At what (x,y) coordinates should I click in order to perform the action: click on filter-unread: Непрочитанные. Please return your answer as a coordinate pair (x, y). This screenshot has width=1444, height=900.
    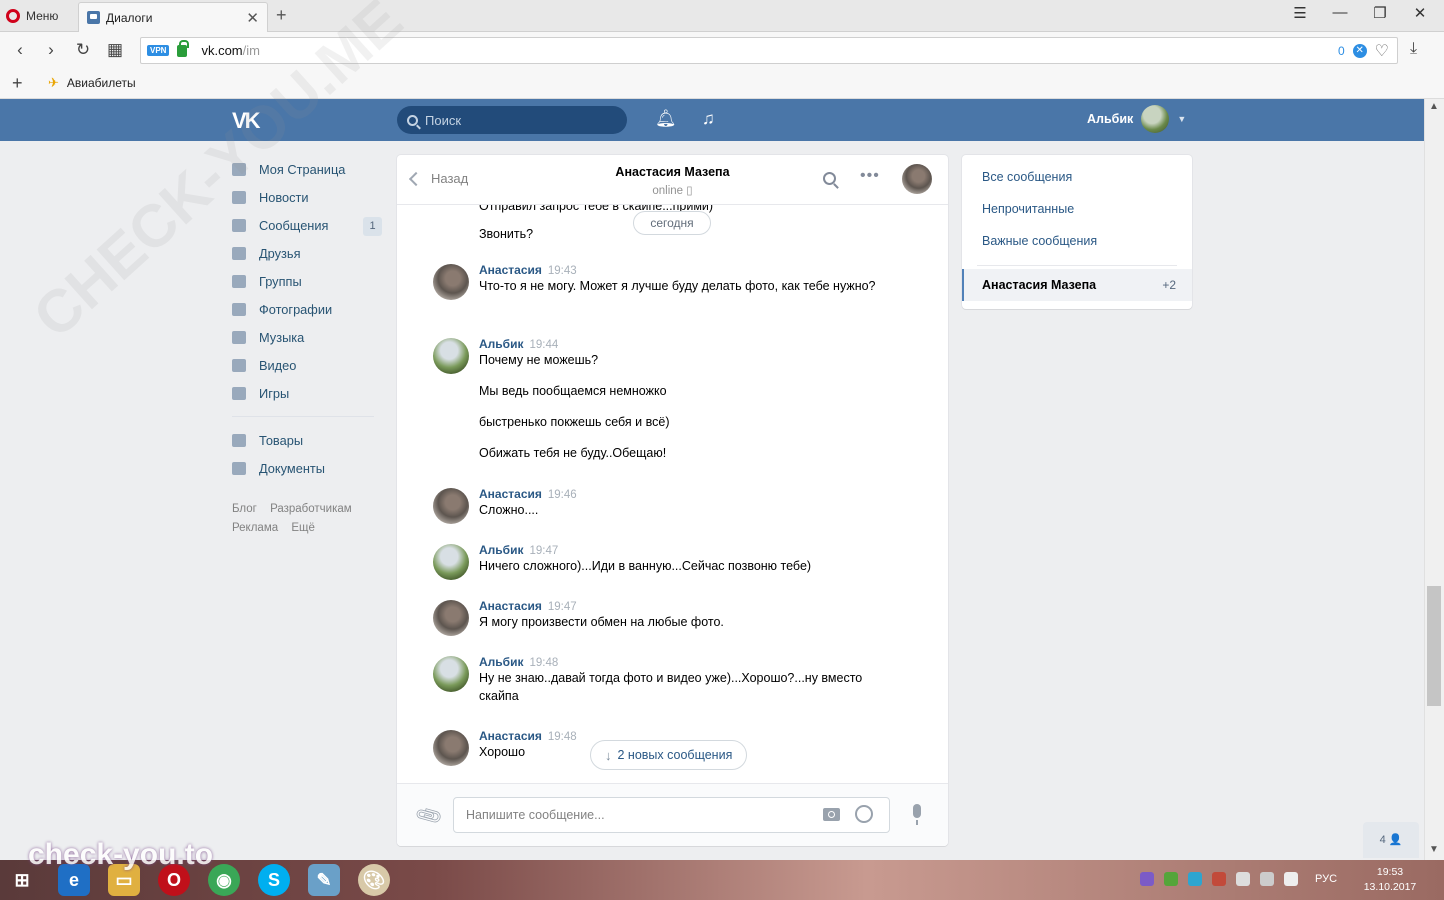
    Looking at the image, I should click on (1028, 209).